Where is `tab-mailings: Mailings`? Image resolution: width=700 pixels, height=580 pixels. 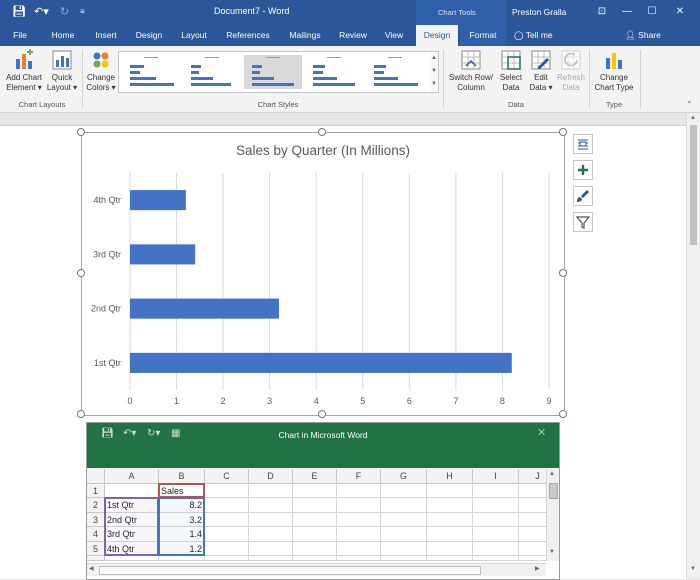 tab-mailings: Mailings is located at coordinates (305, 35).